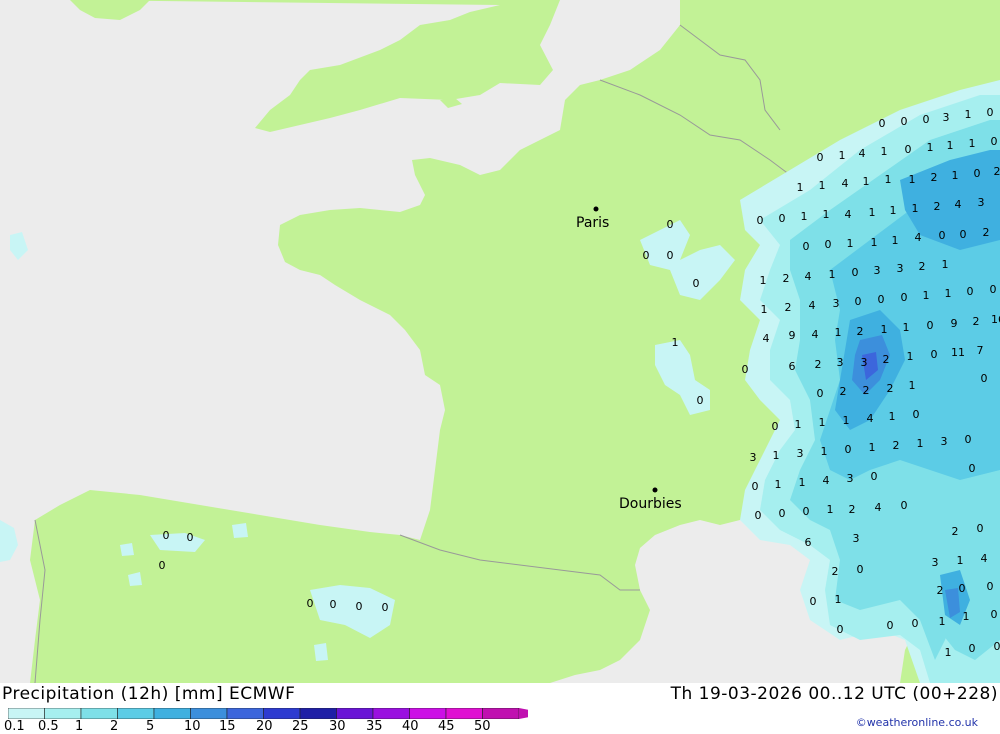 The width and height of the screenshot is (1000, 734). Describe the element at coordinates (410, 726) in the screenshot. I see `scale-tick-label: 40` at that location.